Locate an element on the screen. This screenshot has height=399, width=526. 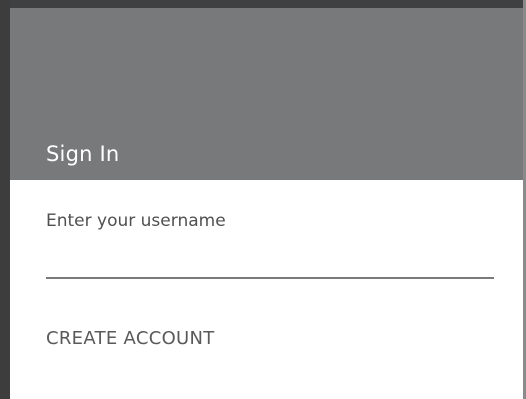
username-underline is located at coordinates (270, 278).